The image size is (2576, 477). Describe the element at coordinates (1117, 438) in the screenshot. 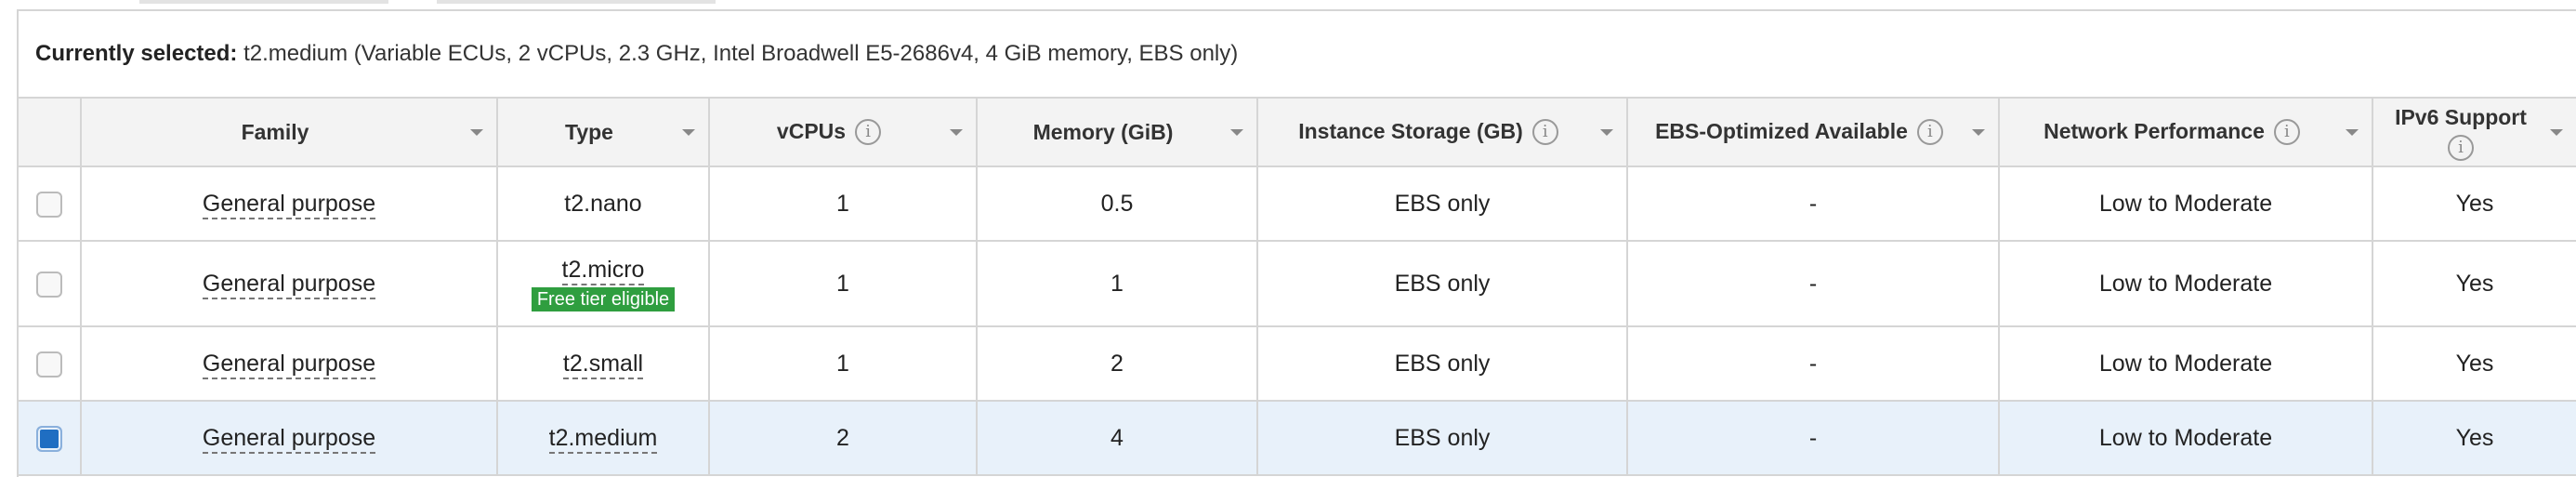

I see `memory-cell: 4` at that location.